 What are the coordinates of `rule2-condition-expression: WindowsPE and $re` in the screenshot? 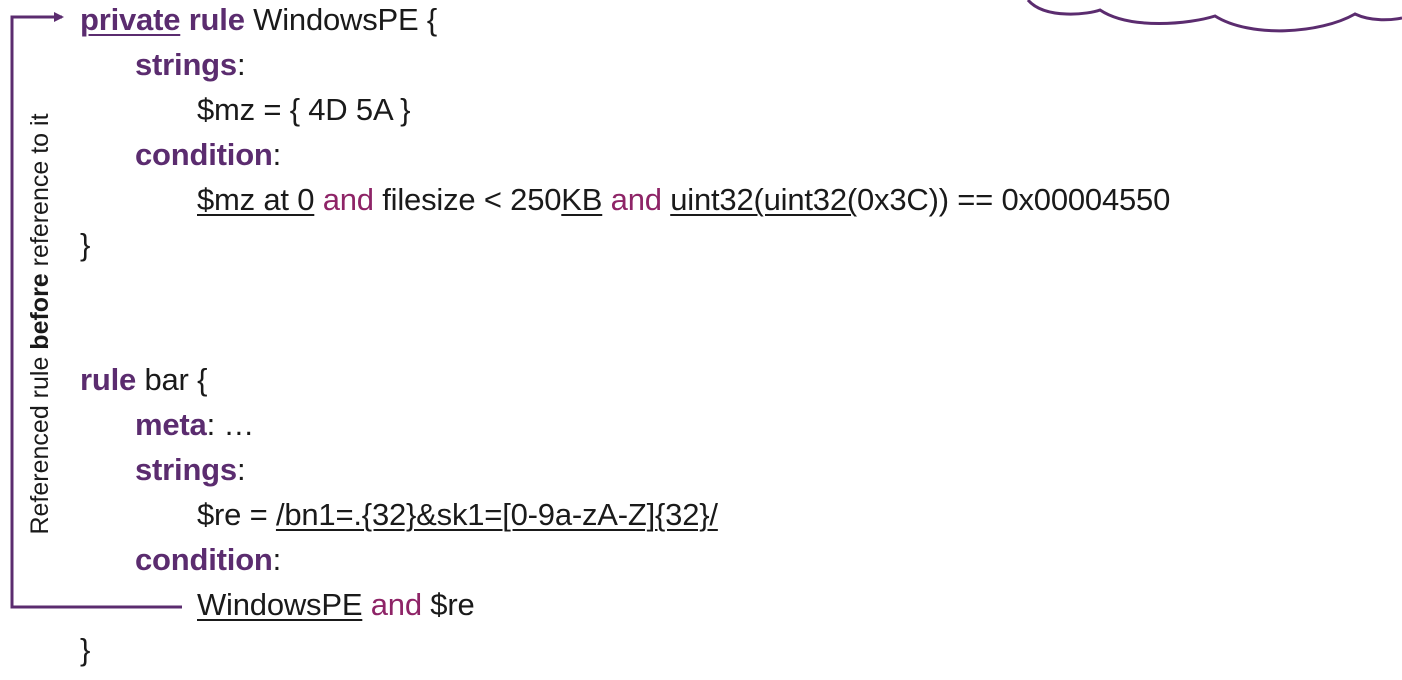 It's located at (336, 605).